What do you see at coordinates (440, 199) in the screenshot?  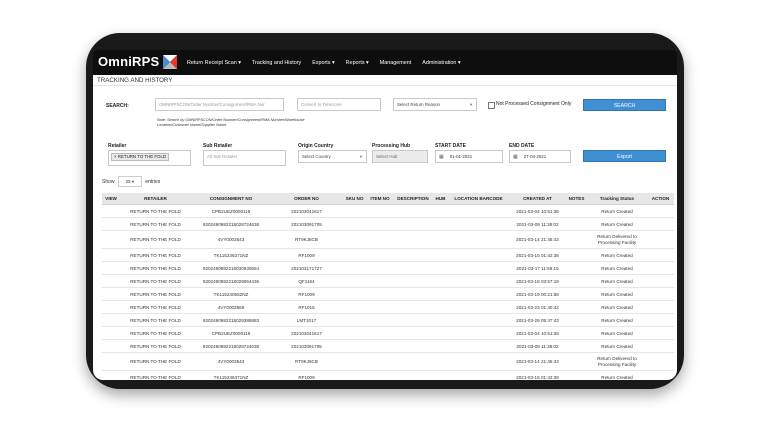 I see `column-header: HUB` at bounding box center [440, 199].